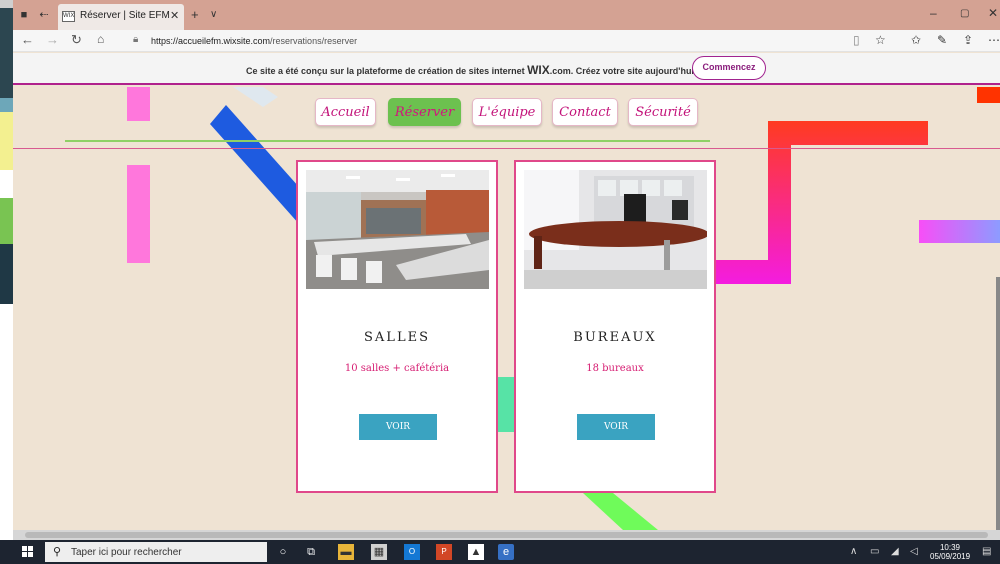 The width and height of the screenshot is (1000, 564). Describe the element at coordinates (998, 403) in the screenshot. I see `vertical-scrollbar` at that location.